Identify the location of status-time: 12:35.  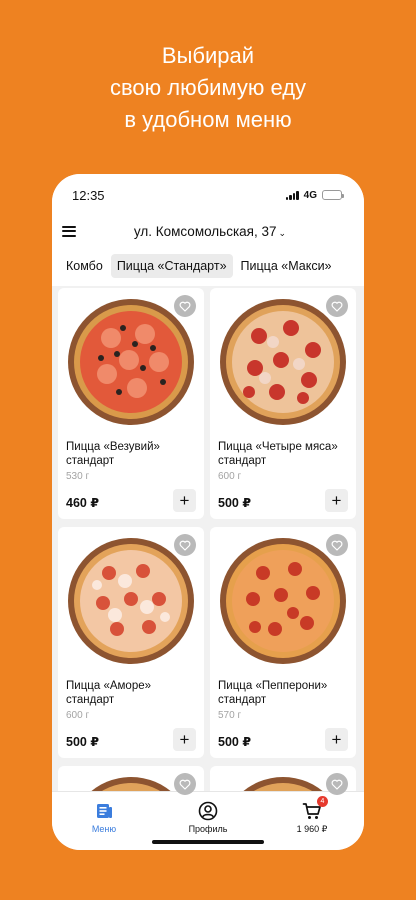
(88, 195).